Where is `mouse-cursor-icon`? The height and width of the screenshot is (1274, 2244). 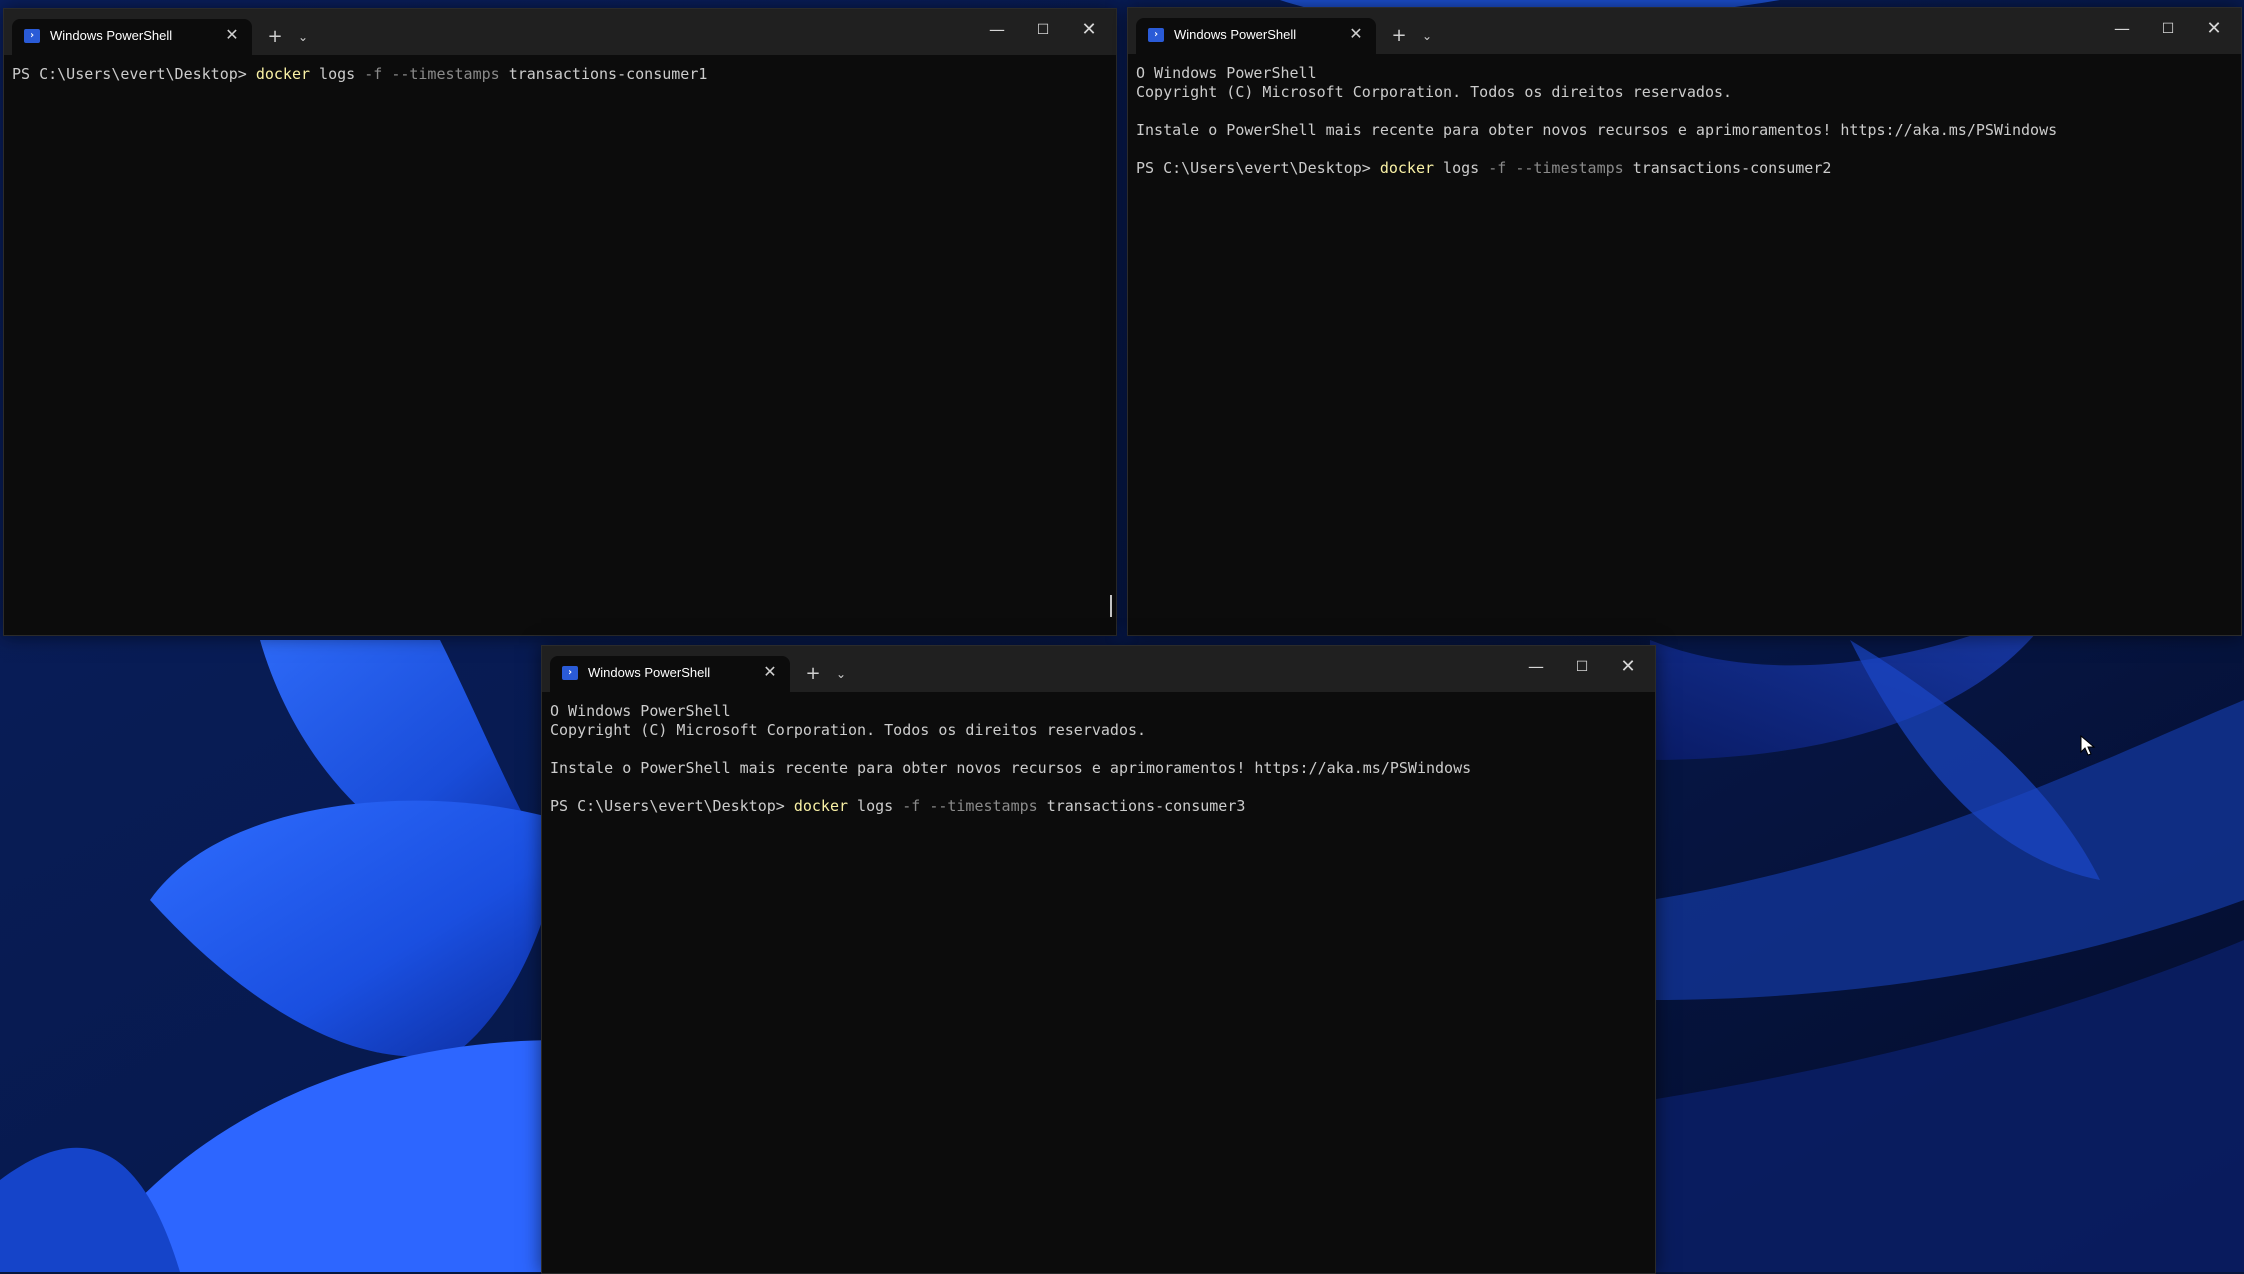 mouse-cursor-icon is located at coordinates (2088, 745).